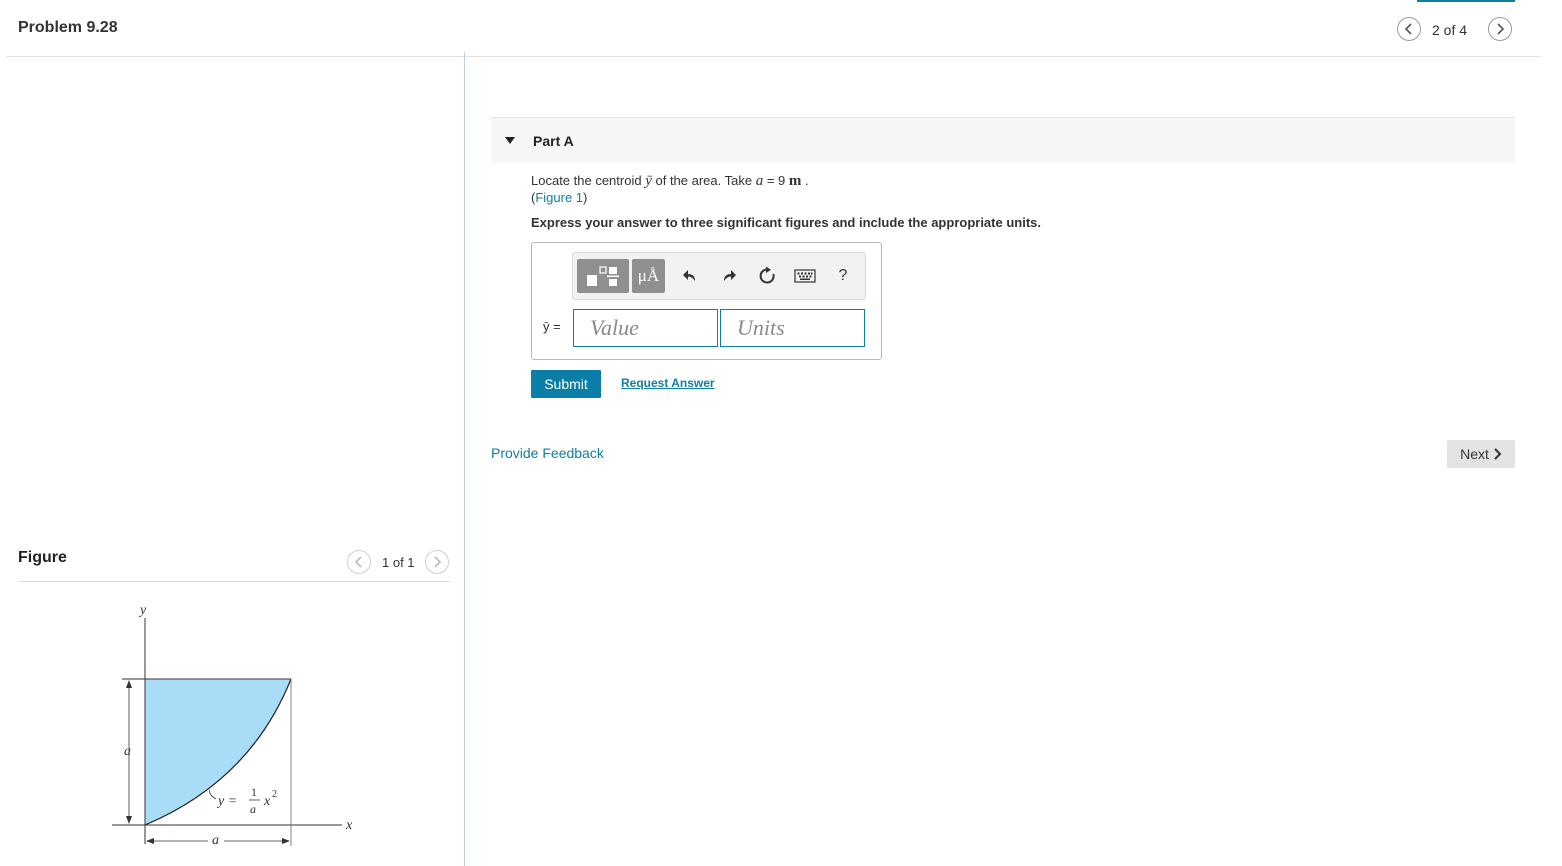 This screenshot has height=866, width=1562. Describe the element at coordinates (234, 581) in the screenshot. I see `figure-divider` at that location.